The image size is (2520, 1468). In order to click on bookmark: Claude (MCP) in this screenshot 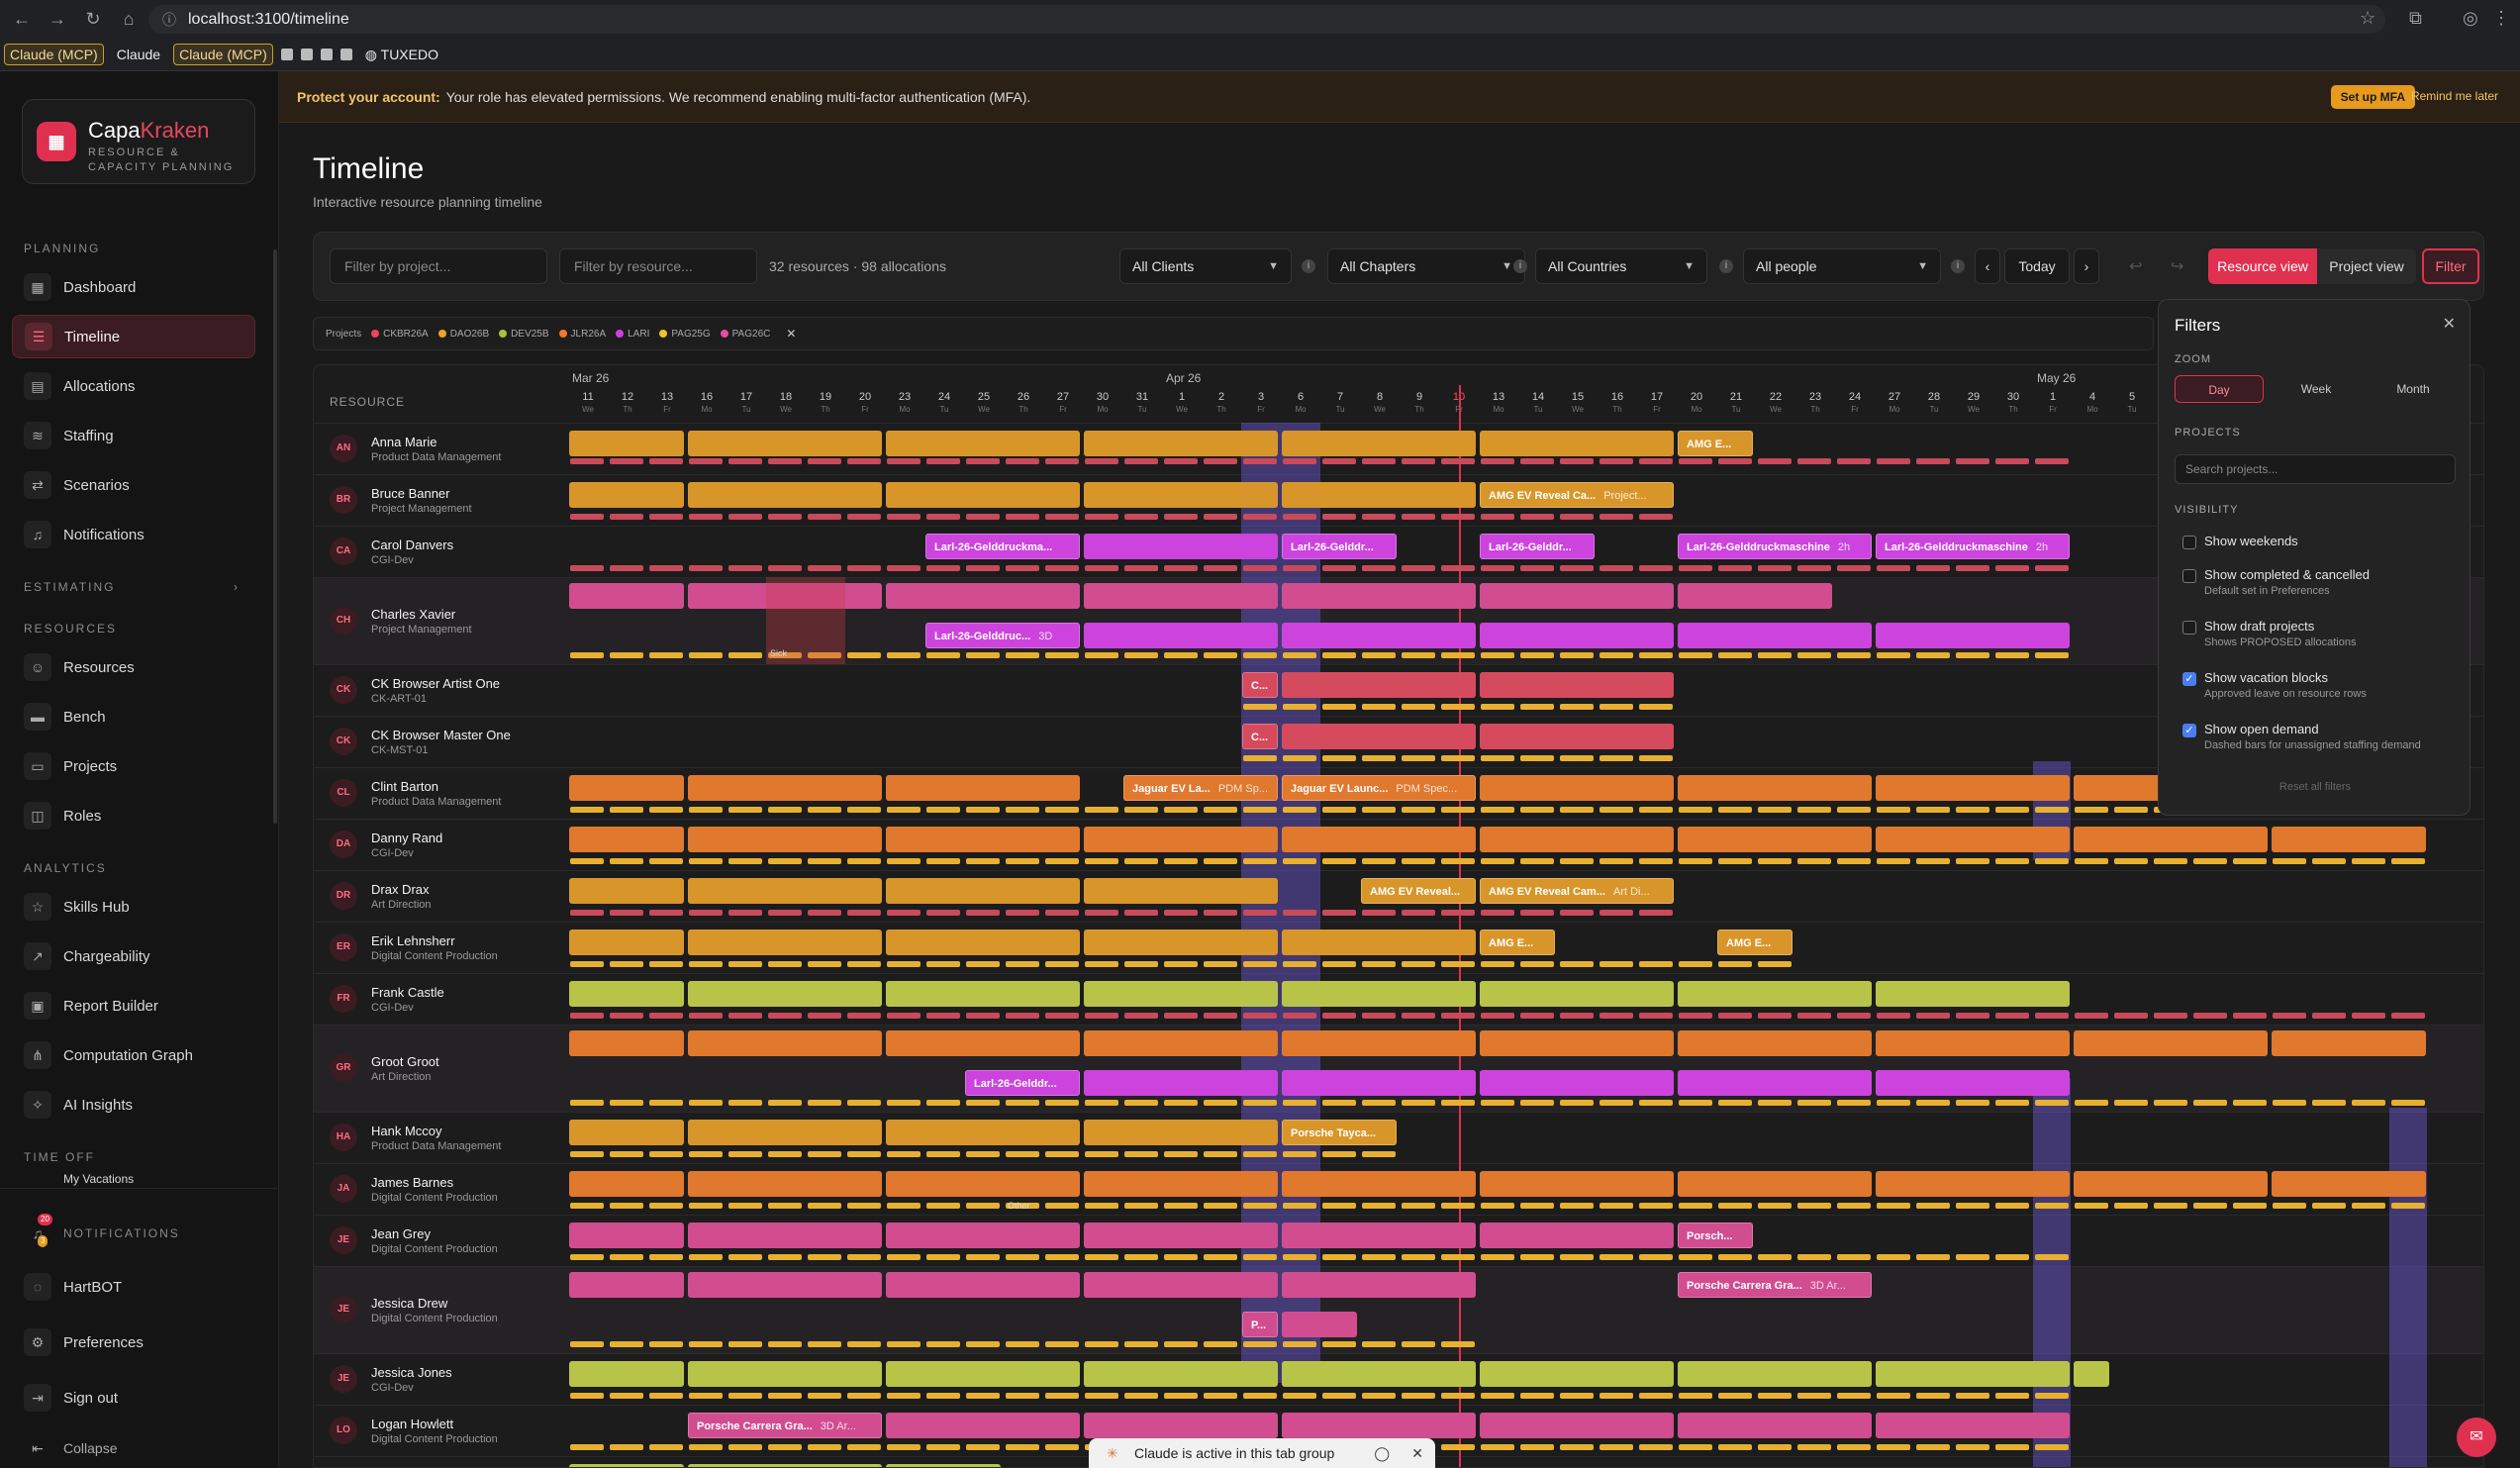, I will do `click(223, 54)`.